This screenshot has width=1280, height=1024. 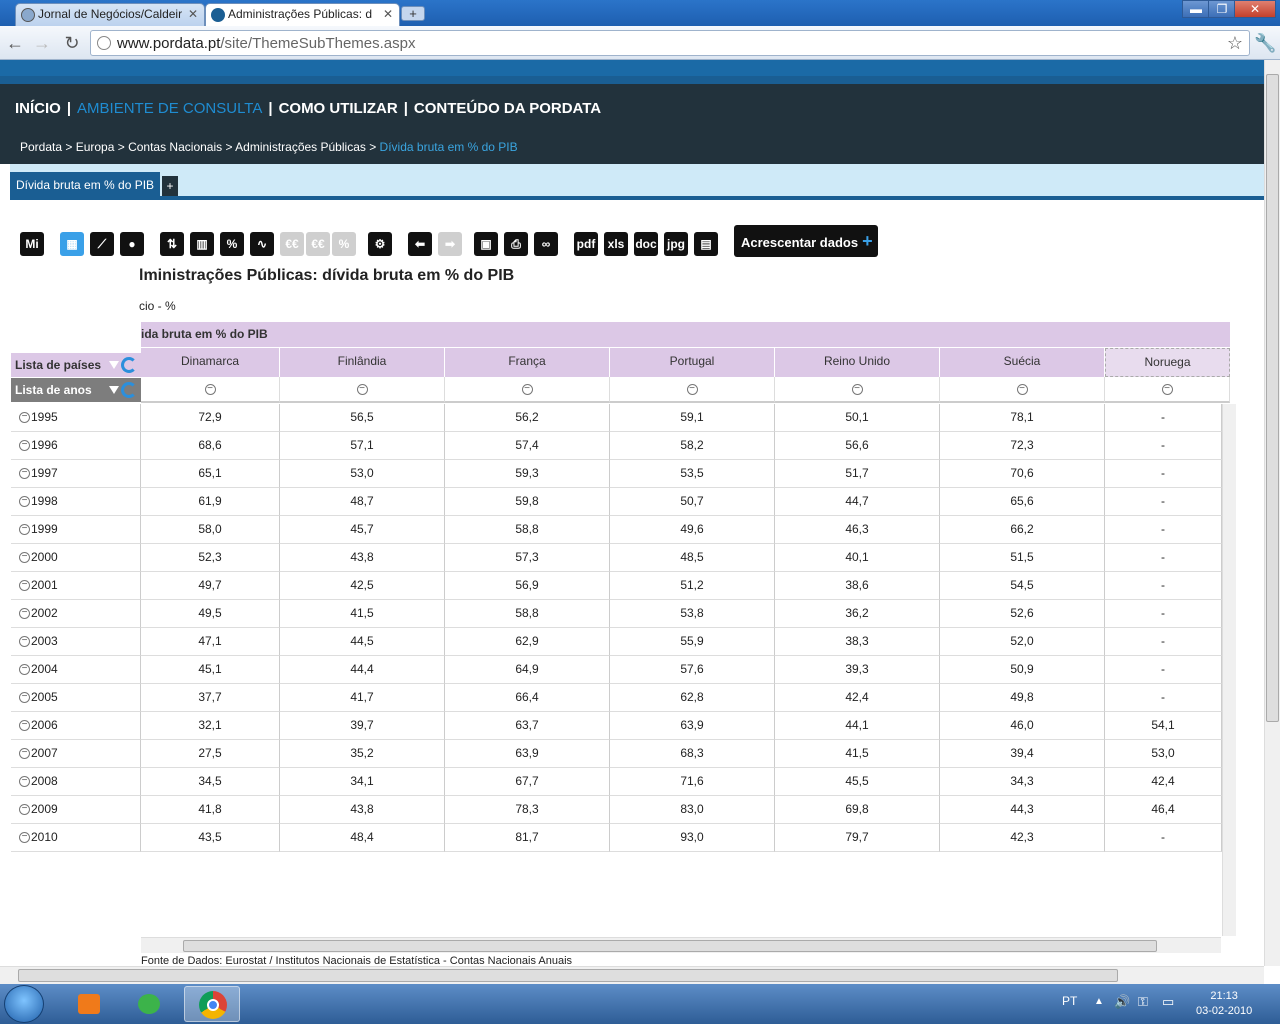 I want to click on browser-tab-pordata: Administrações Públicas: d ✕, so click(x=302, y=15).